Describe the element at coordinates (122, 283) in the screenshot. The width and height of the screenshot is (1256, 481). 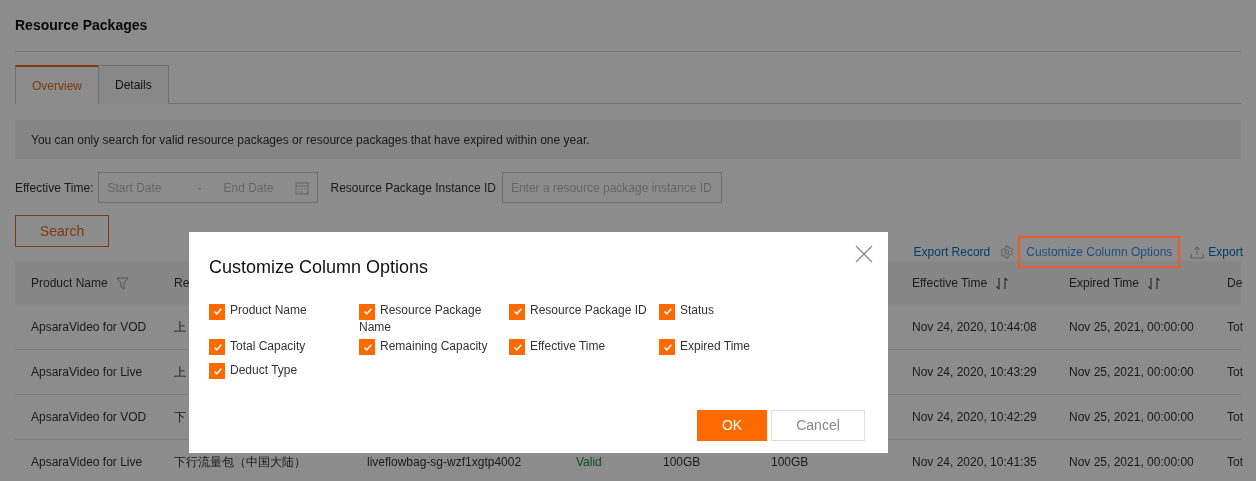
I see `filter-icon` at that location.